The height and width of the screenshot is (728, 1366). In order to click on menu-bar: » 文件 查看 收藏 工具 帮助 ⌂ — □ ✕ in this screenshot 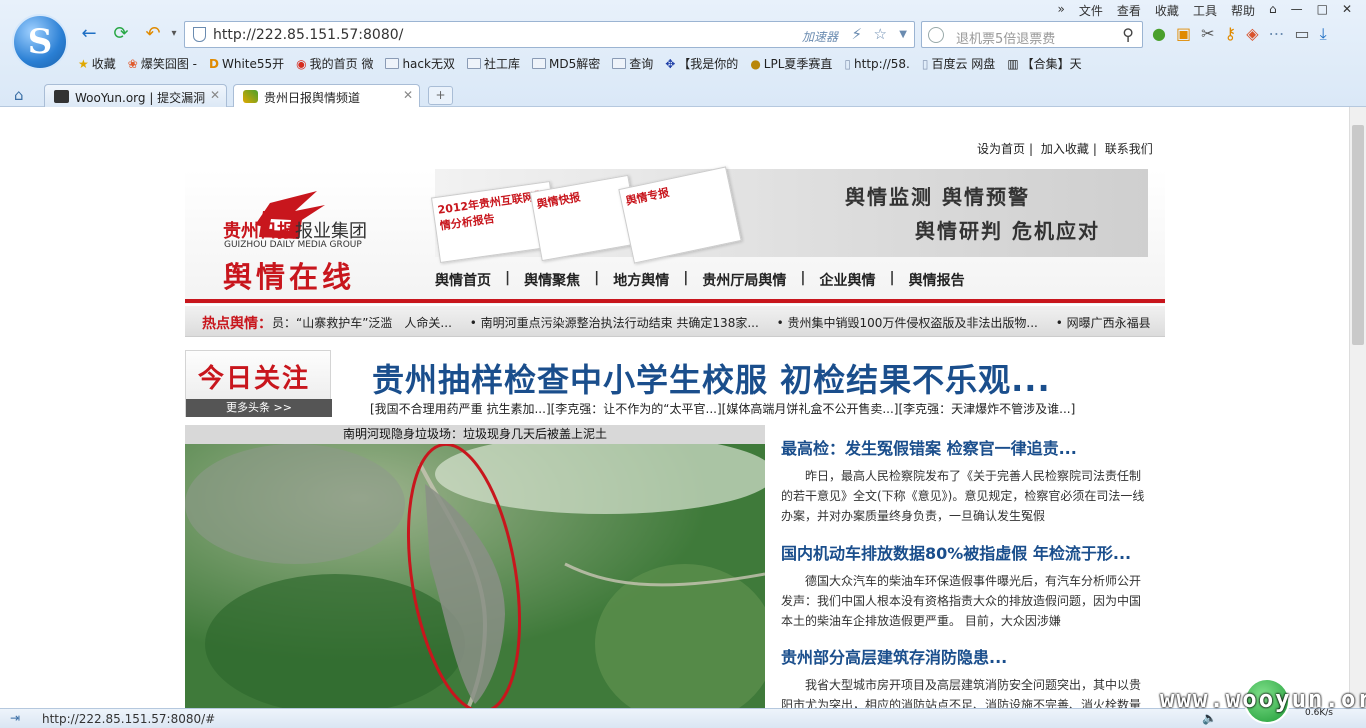, I will do `click(1205, 10)`.